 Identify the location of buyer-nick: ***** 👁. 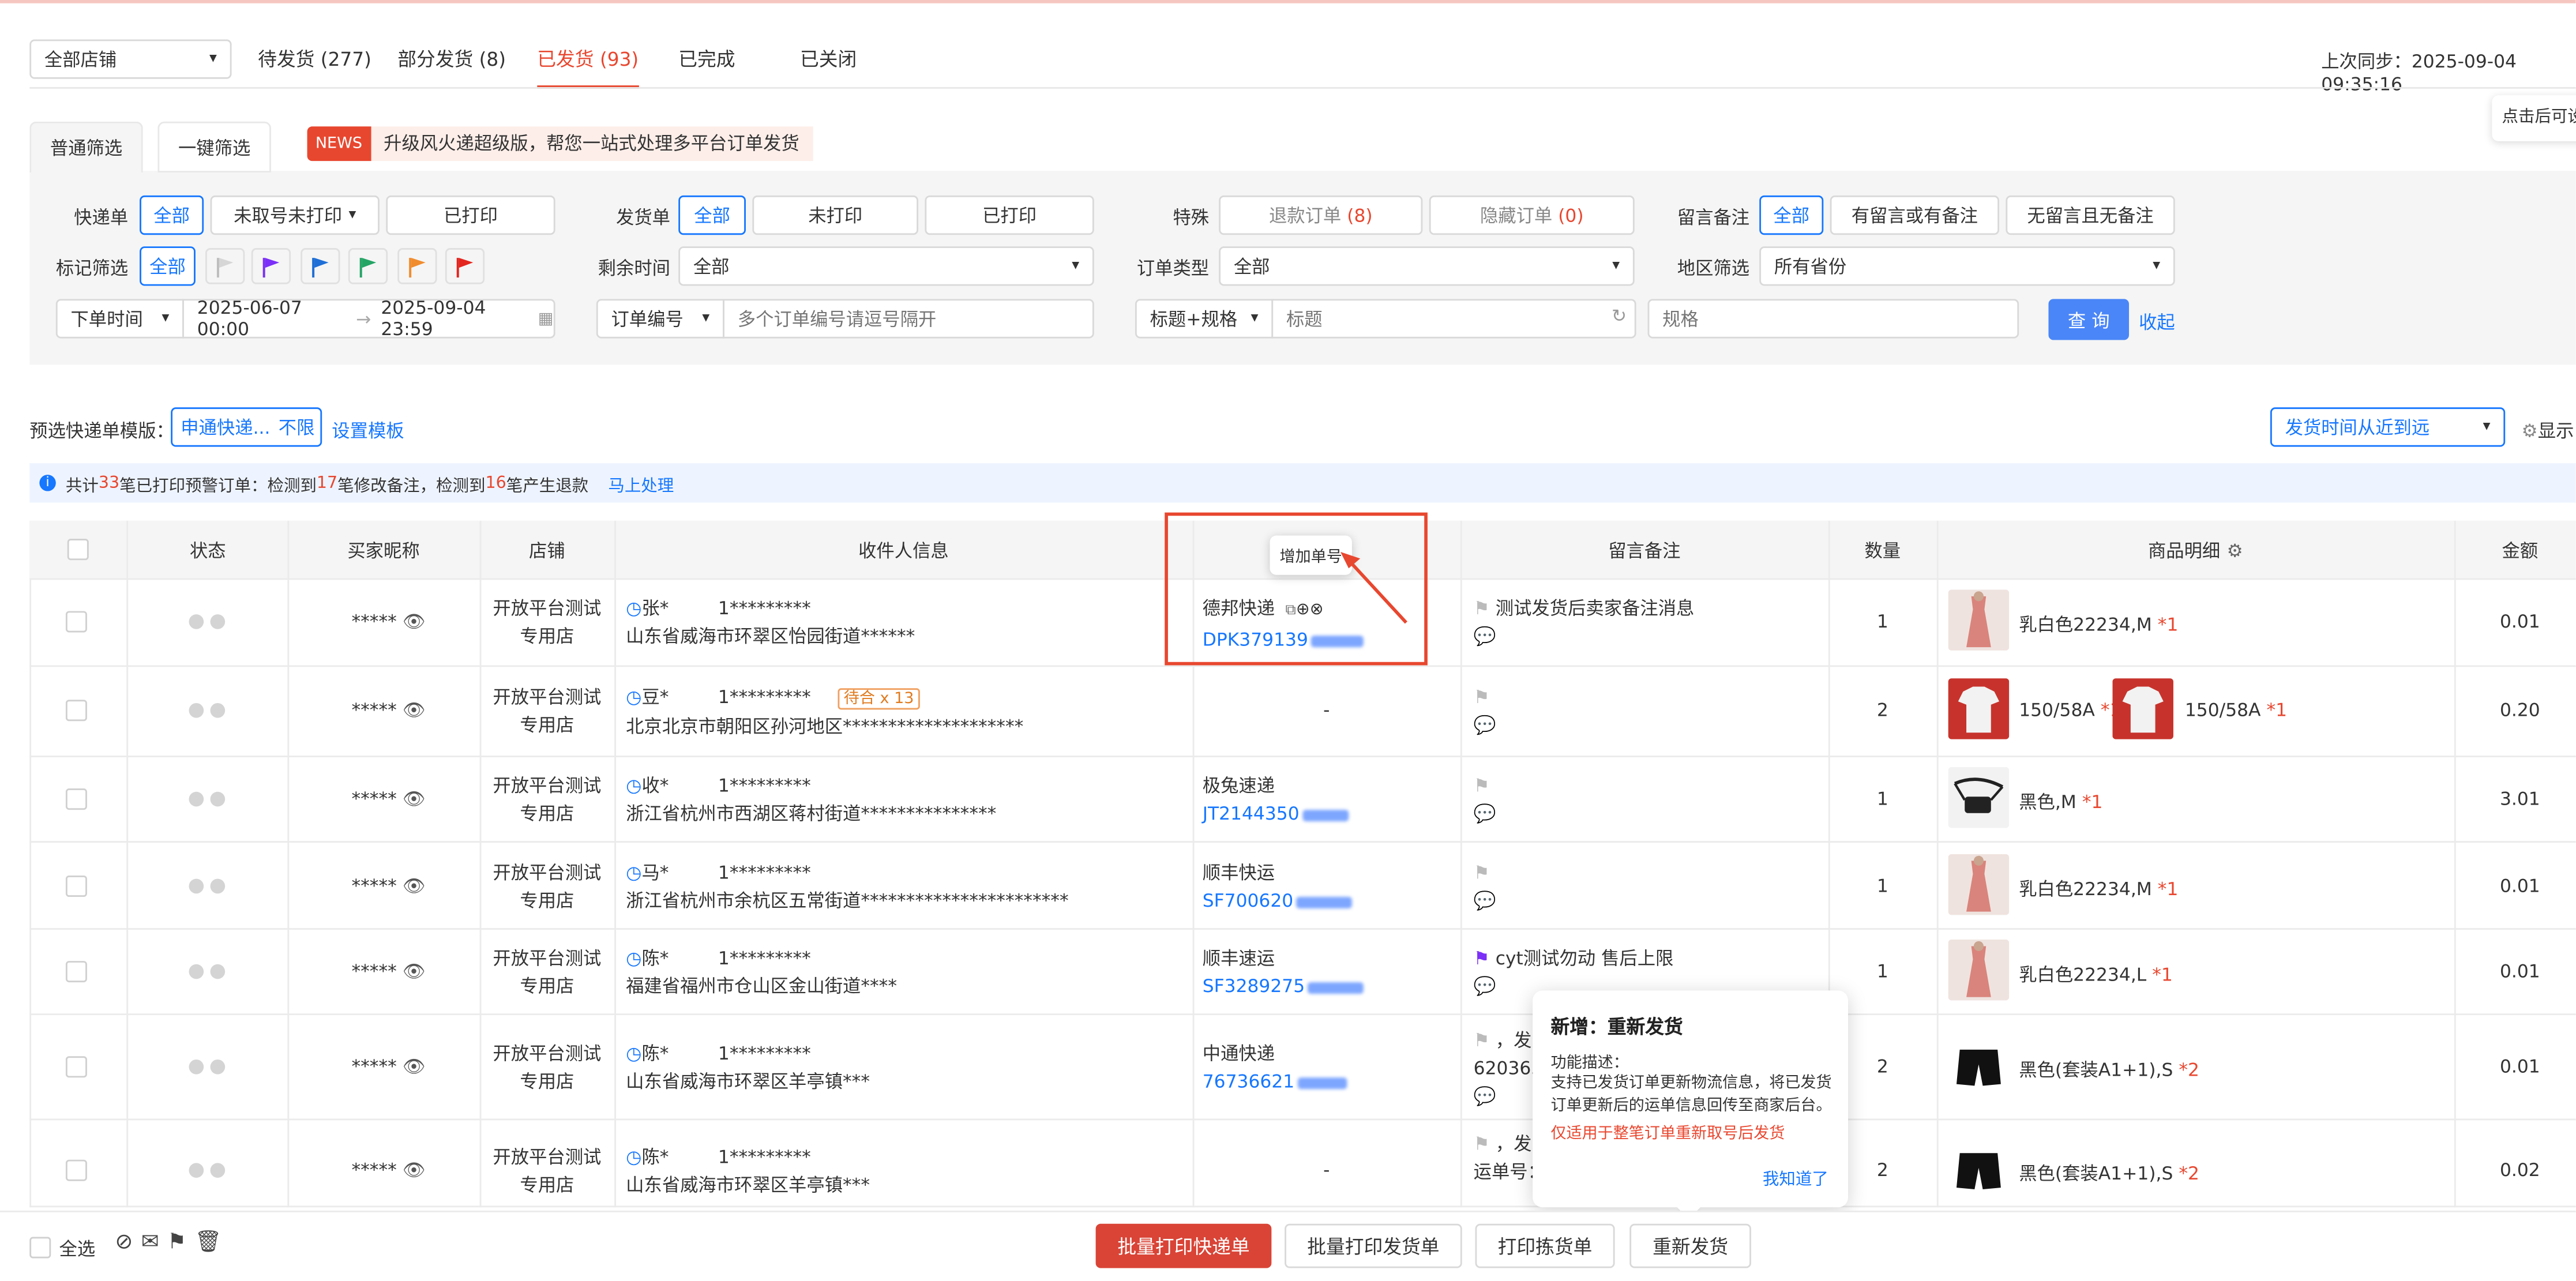
(388, 971).